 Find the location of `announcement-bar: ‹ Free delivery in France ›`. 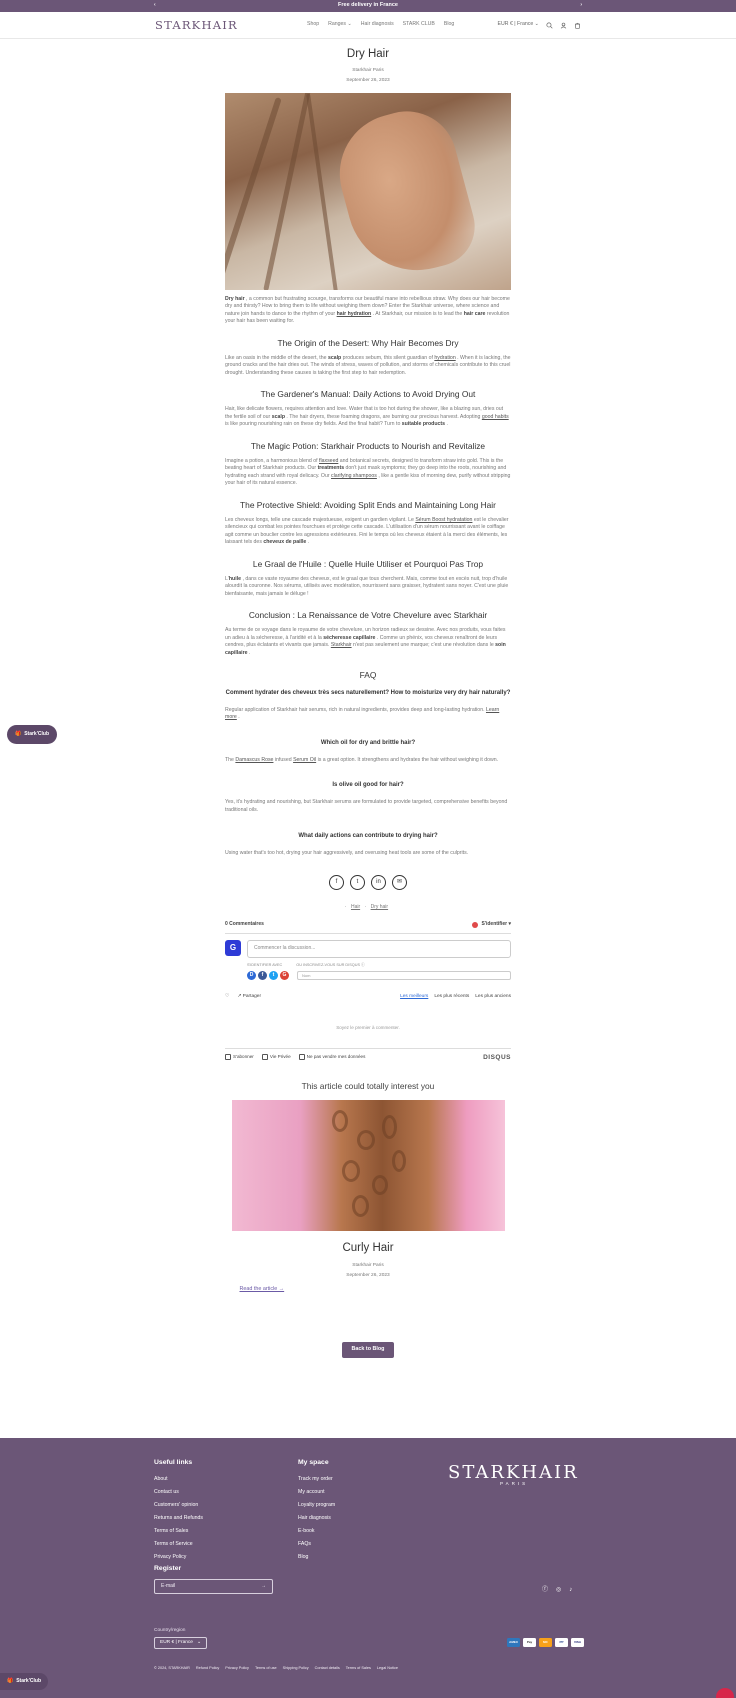

announcement-bar: ‹ Free delivery in France › is located at coordinates (368, 6).